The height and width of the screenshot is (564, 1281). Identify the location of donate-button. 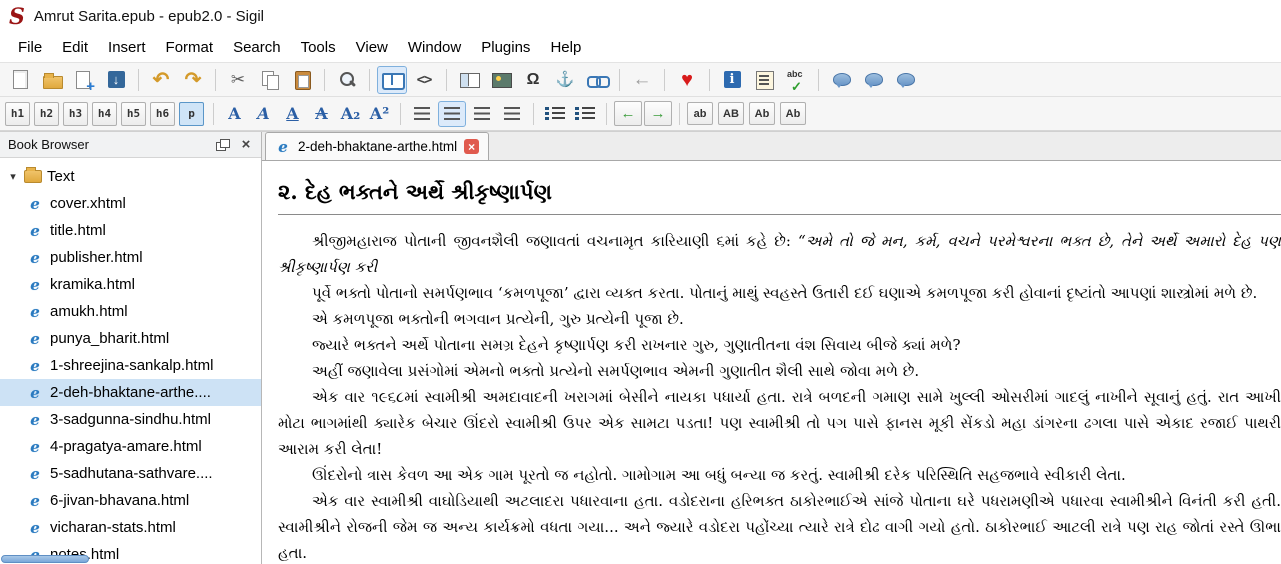
(687, 80).